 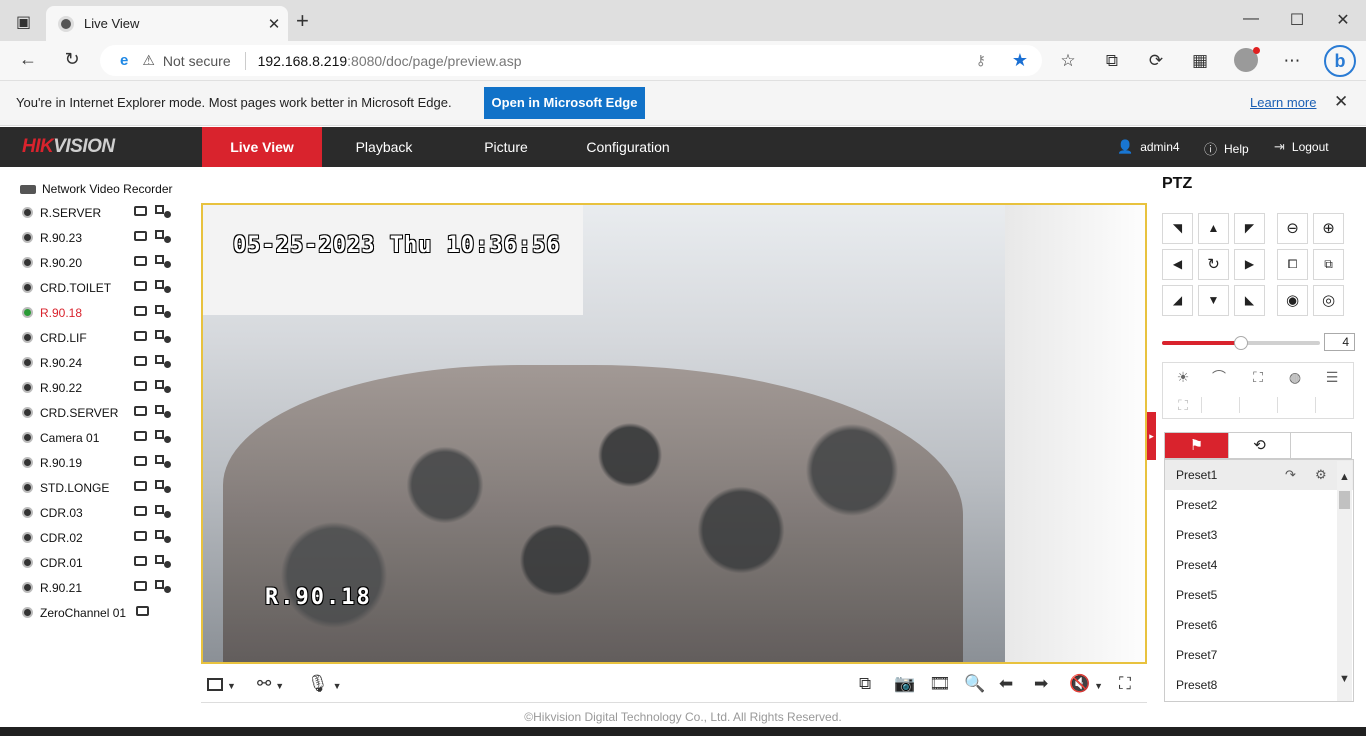 I want to click on stop-all-button: ⧉, so click(x=865, y=684).